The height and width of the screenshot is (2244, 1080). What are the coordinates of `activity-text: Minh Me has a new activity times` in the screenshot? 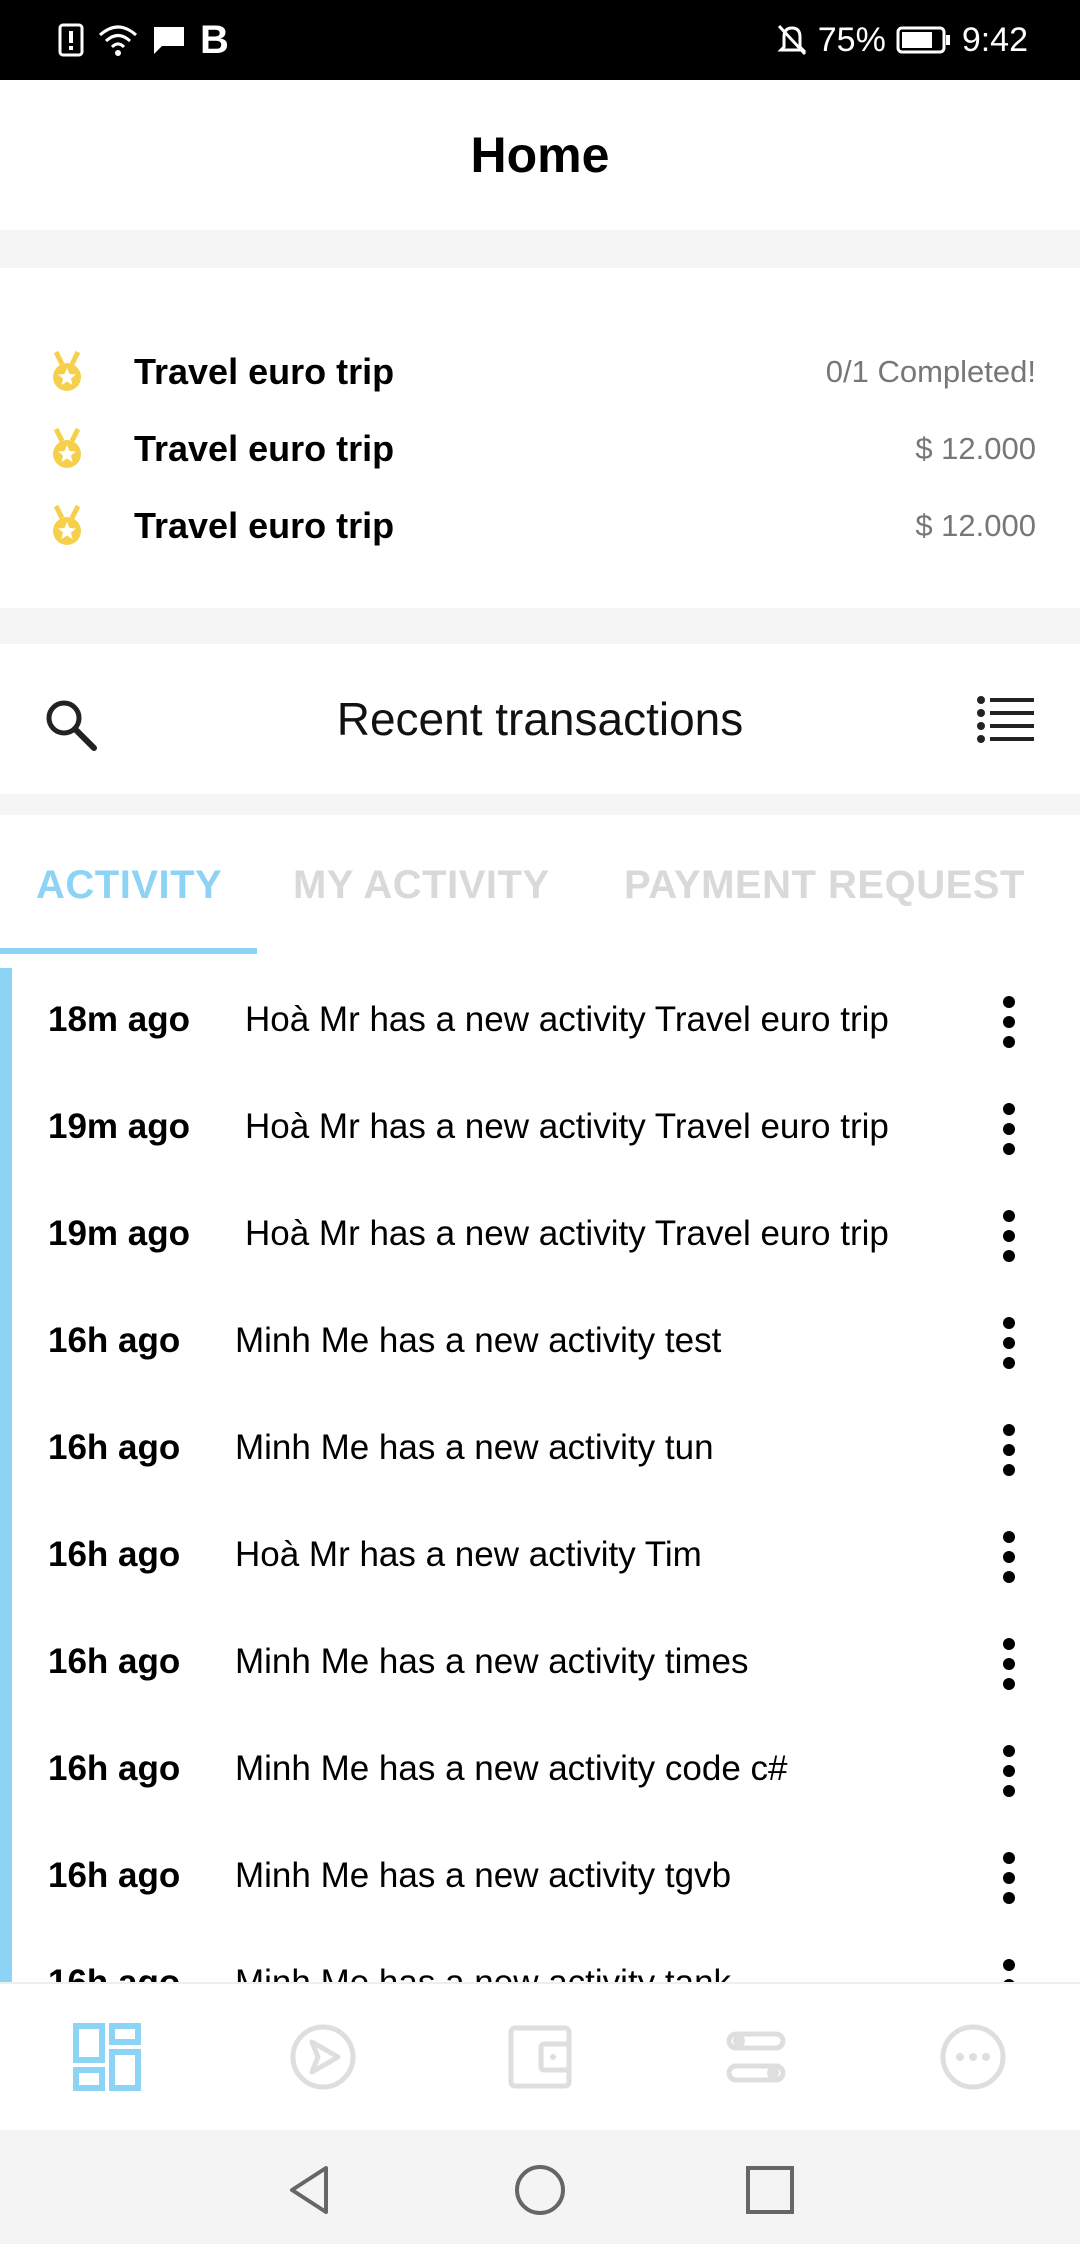 It's located at (492, 1661).